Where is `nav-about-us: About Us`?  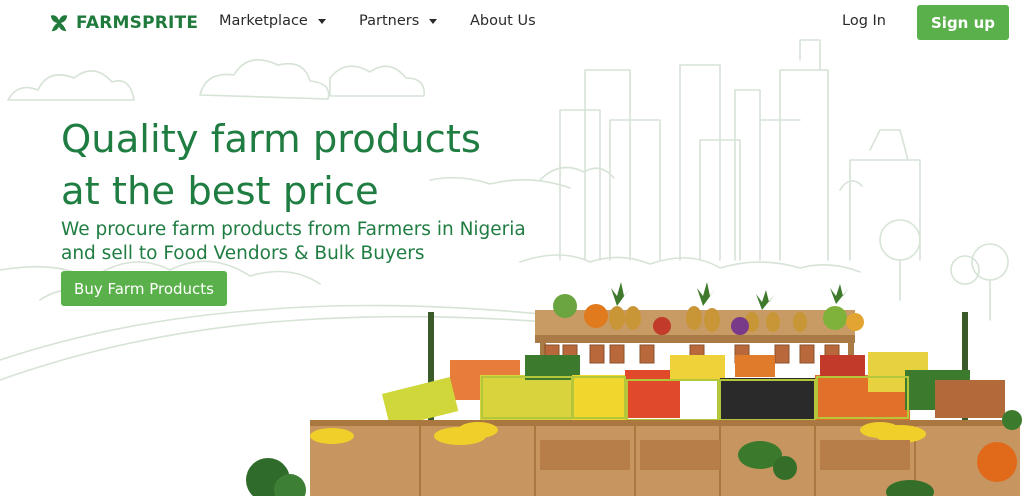
nav-about-us: About Us is located at coordinates (503, 21).